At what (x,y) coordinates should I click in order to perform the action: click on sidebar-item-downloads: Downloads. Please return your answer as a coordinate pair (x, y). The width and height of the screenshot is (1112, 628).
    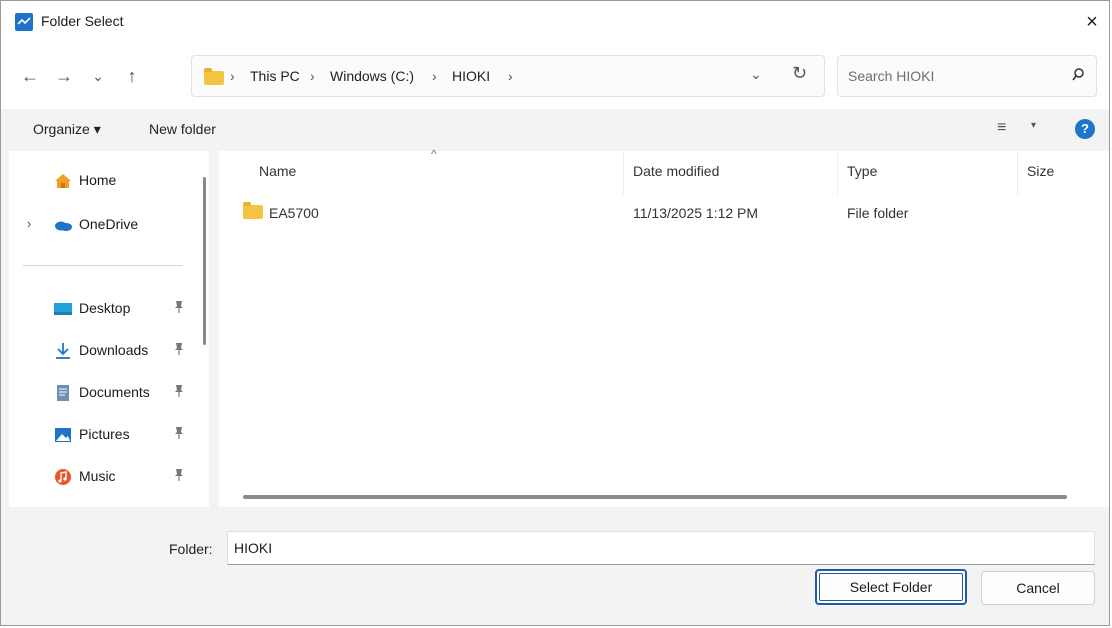
    Looking at the image, I should click on (109, 351).